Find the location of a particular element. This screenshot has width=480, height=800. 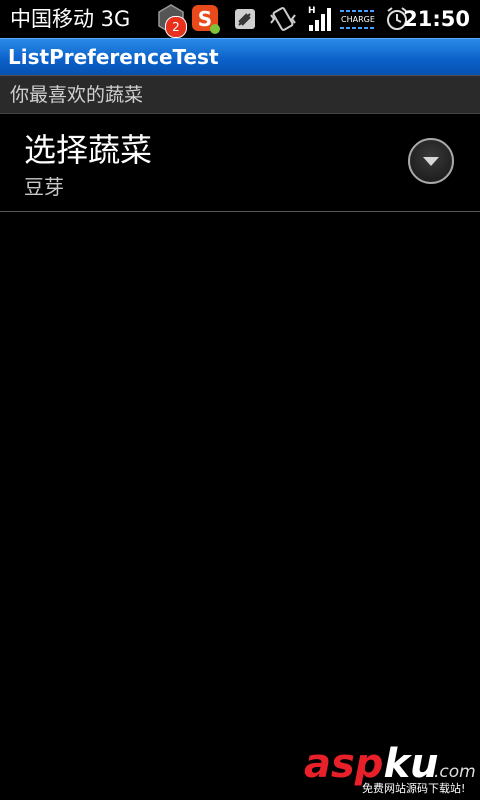

battery-charge-icon: CHARGE is located at coordinates (358, 19).